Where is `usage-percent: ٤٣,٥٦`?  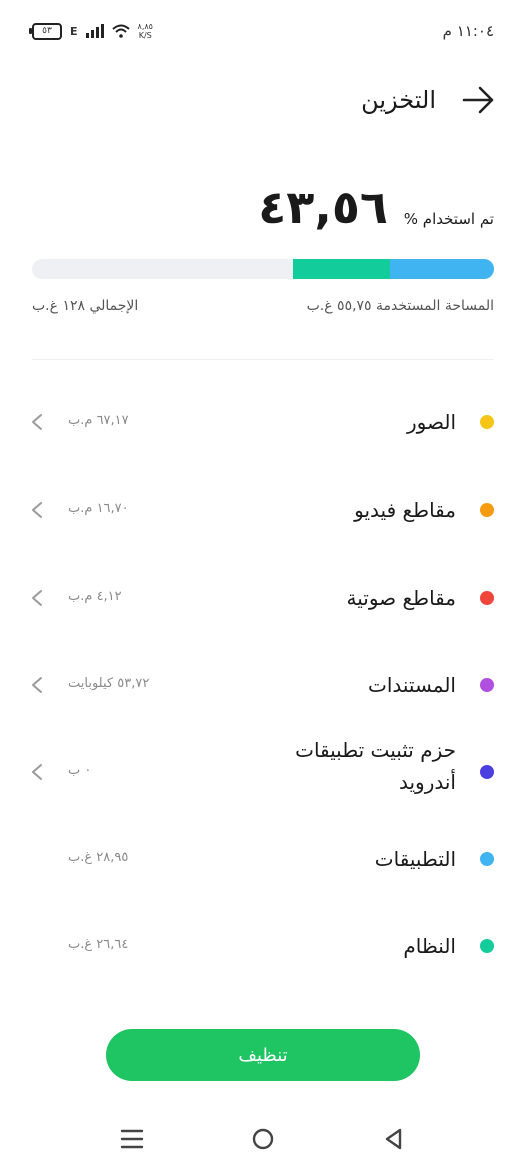 usage-percent: ٤٣,٥٦ is located at coordinates (323, 207).